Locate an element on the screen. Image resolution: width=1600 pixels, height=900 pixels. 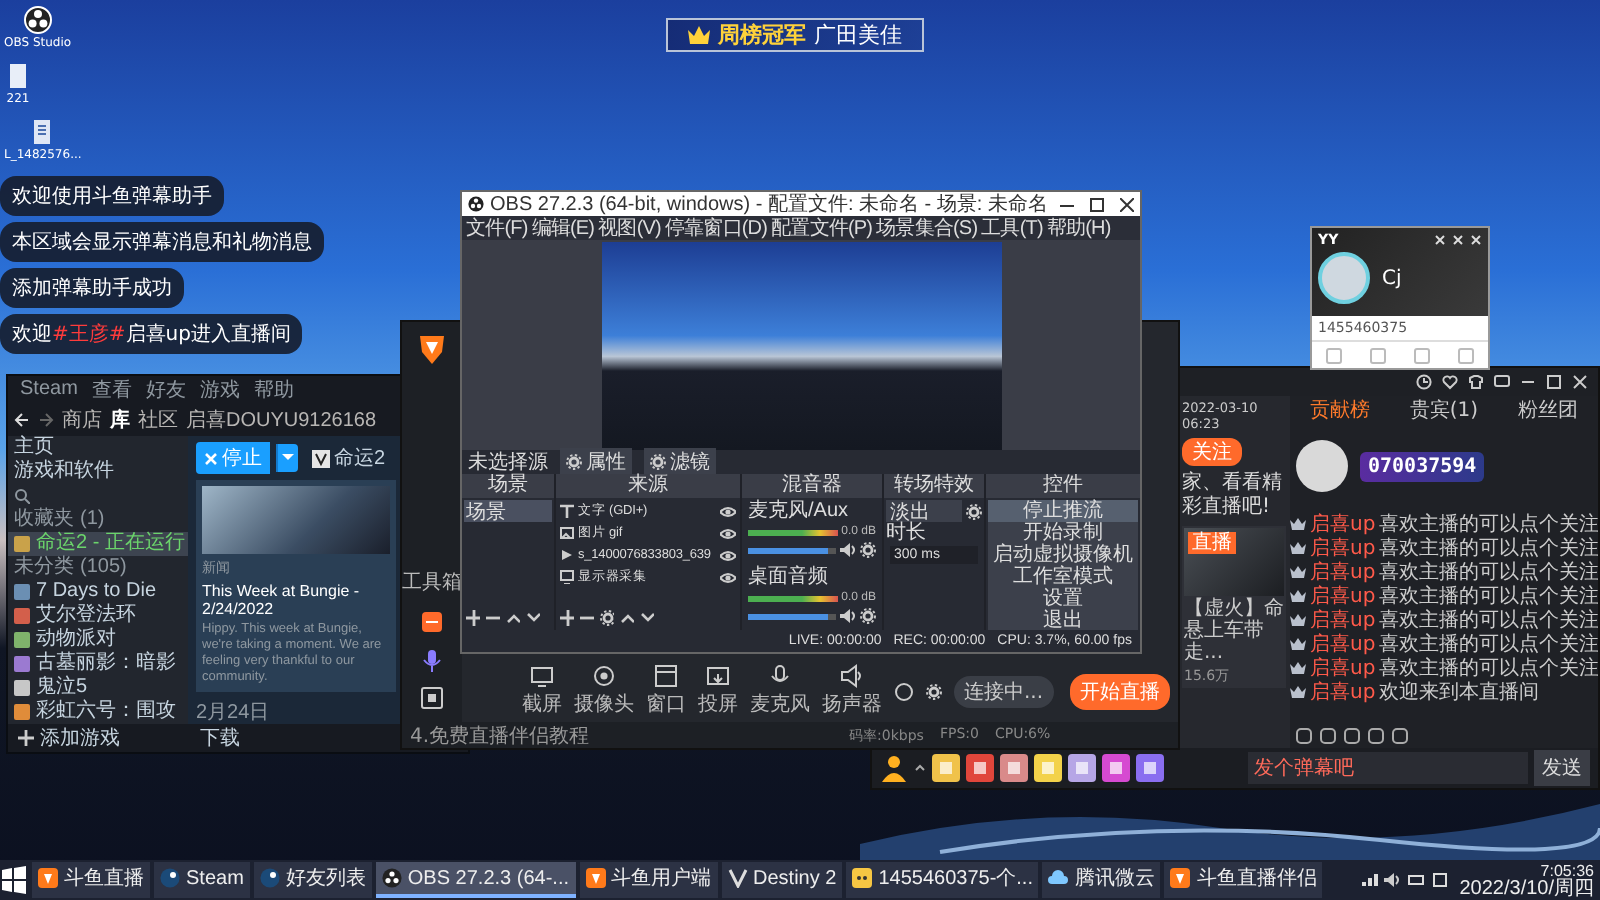
menu-item: Steam is located at coordinates (49, 389).